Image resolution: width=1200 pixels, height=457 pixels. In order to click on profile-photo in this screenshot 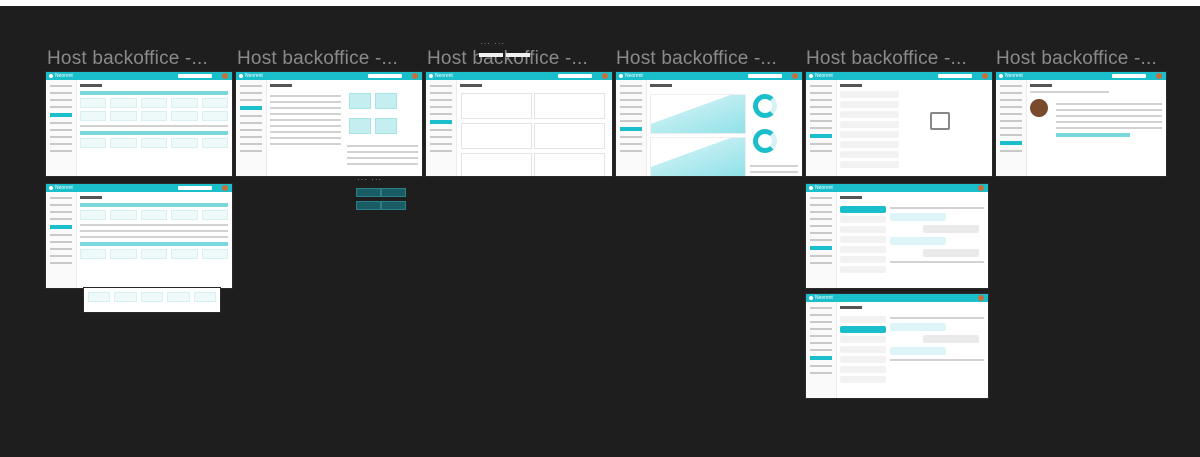, I will do `click(1039, 108)`.